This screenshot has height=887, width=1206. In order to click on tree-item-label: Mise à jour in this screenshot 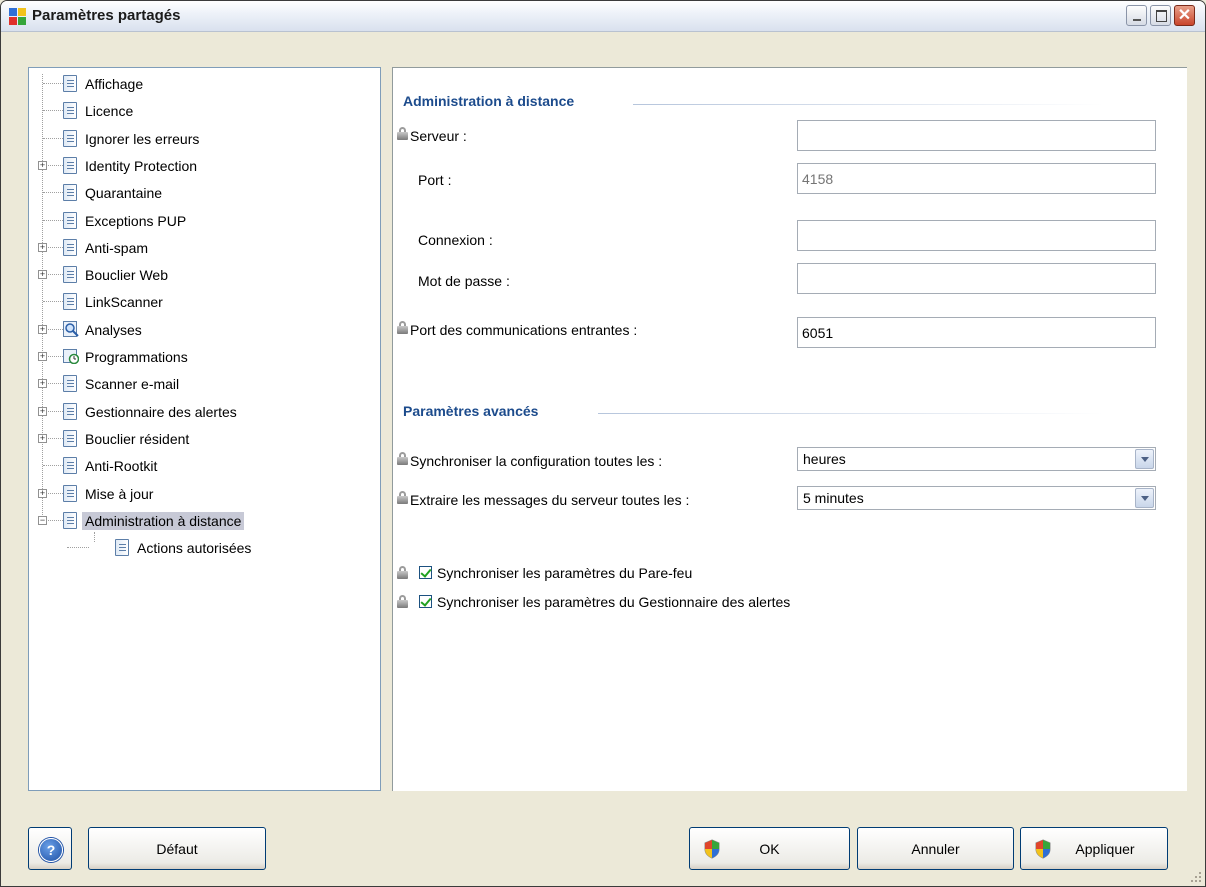, I will do `click(119, 494)`.